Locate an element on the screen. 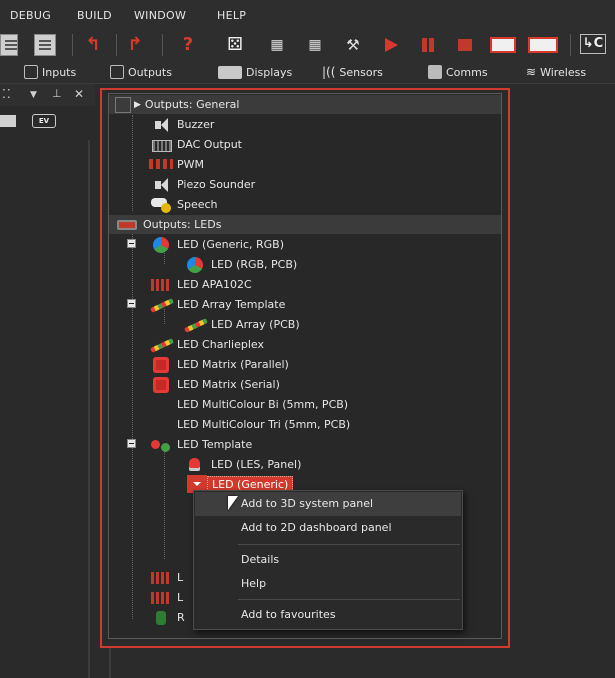 This screenshot has height=678, width=615. tree-item-led-multicolour-bi: LED MultiColour Bi (5mm, PCB) is located at coordinates (248, 404).